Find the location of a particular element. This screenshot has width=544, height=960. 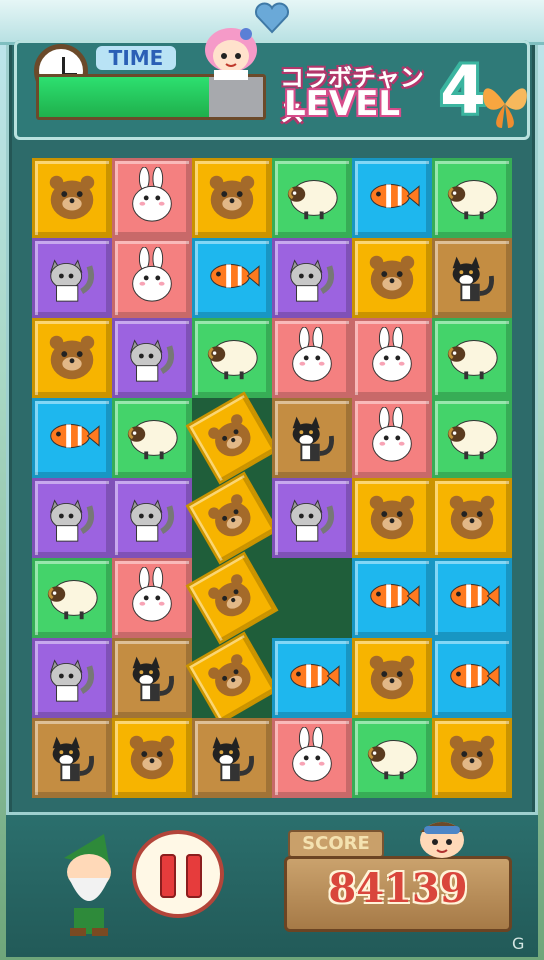

time-bar is located at coordinates (151, 97).